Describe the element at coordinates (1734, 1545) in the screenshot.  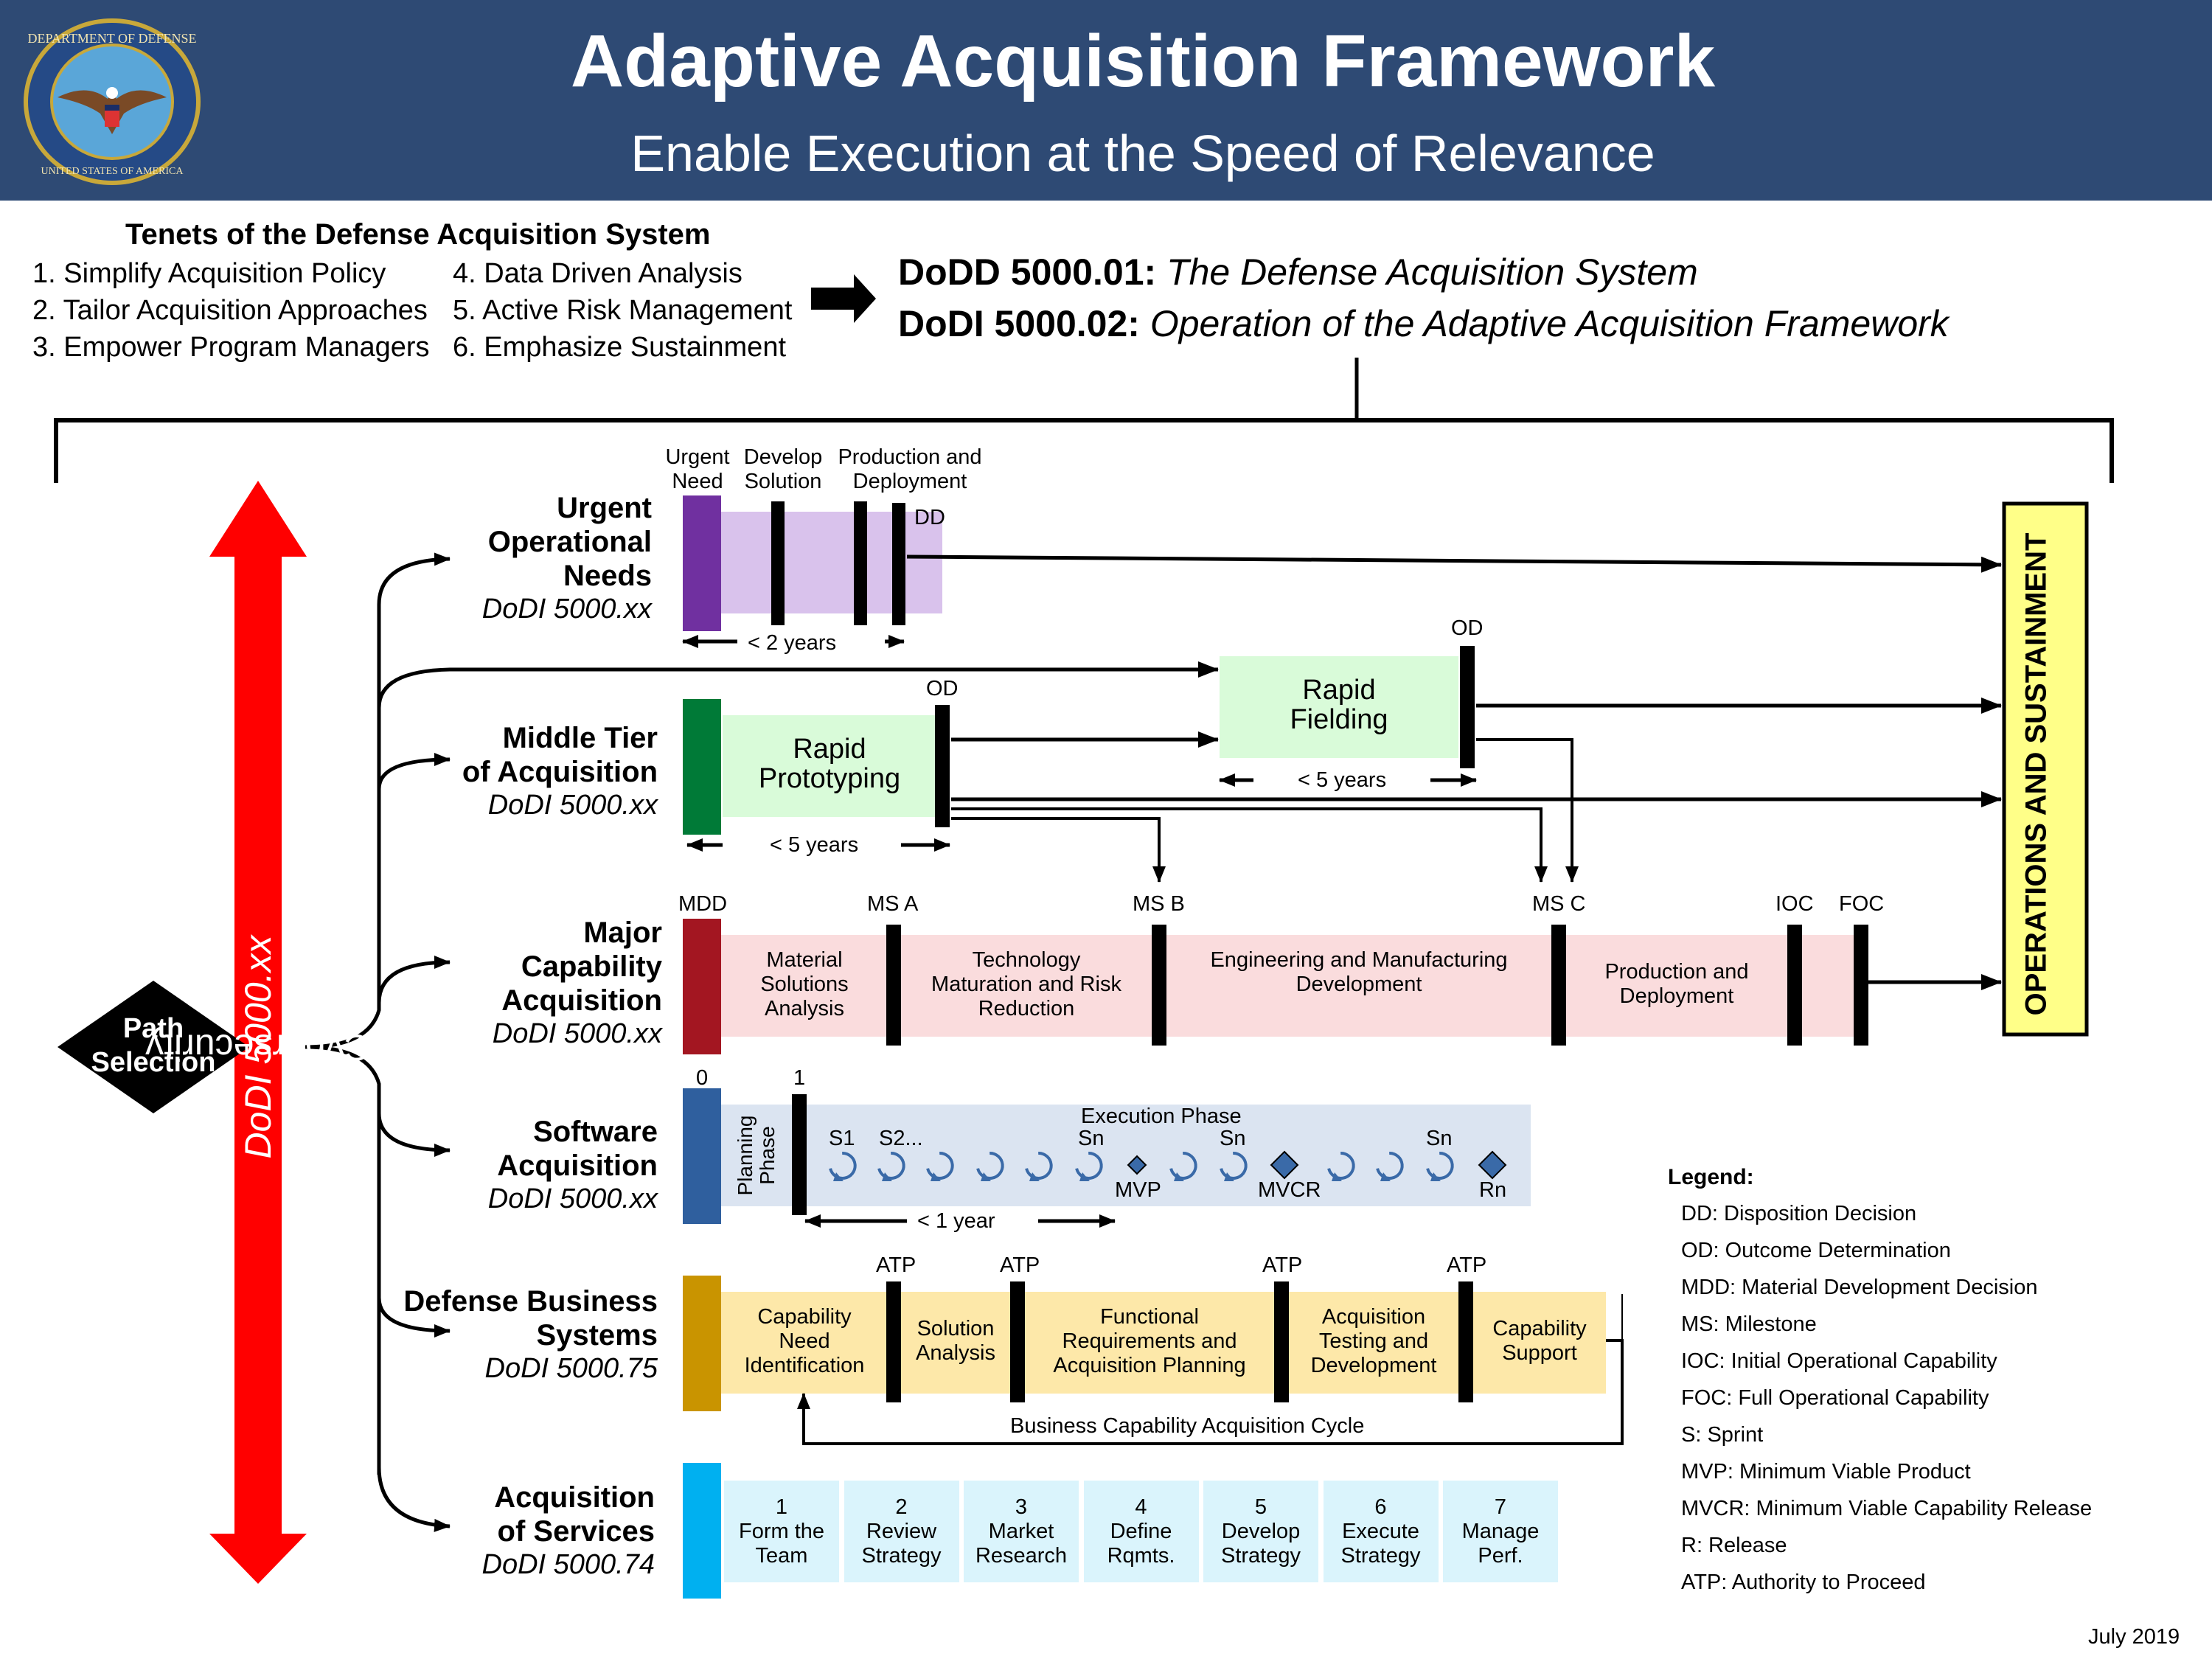
I see `legend-item: R: Release` at that location.